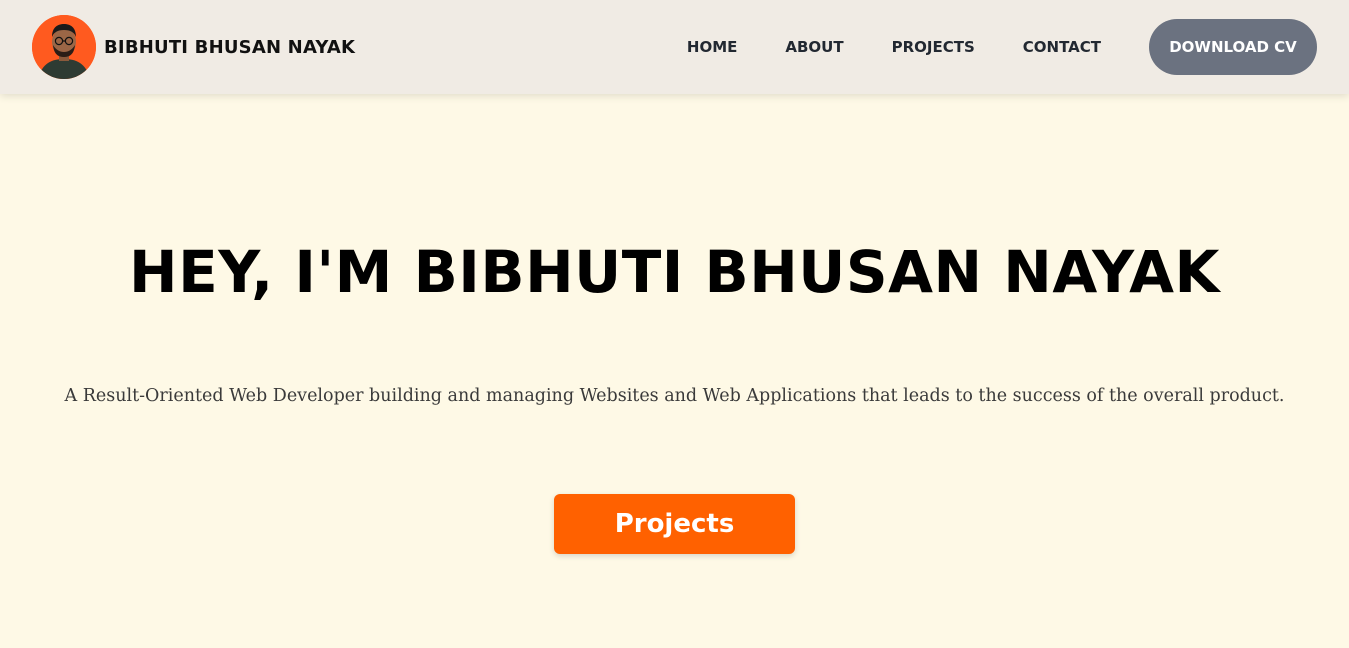  I want to click on hero-title: HEY, I'M BIBHUTI BHUSAN NAYAK, so click(674, 272).